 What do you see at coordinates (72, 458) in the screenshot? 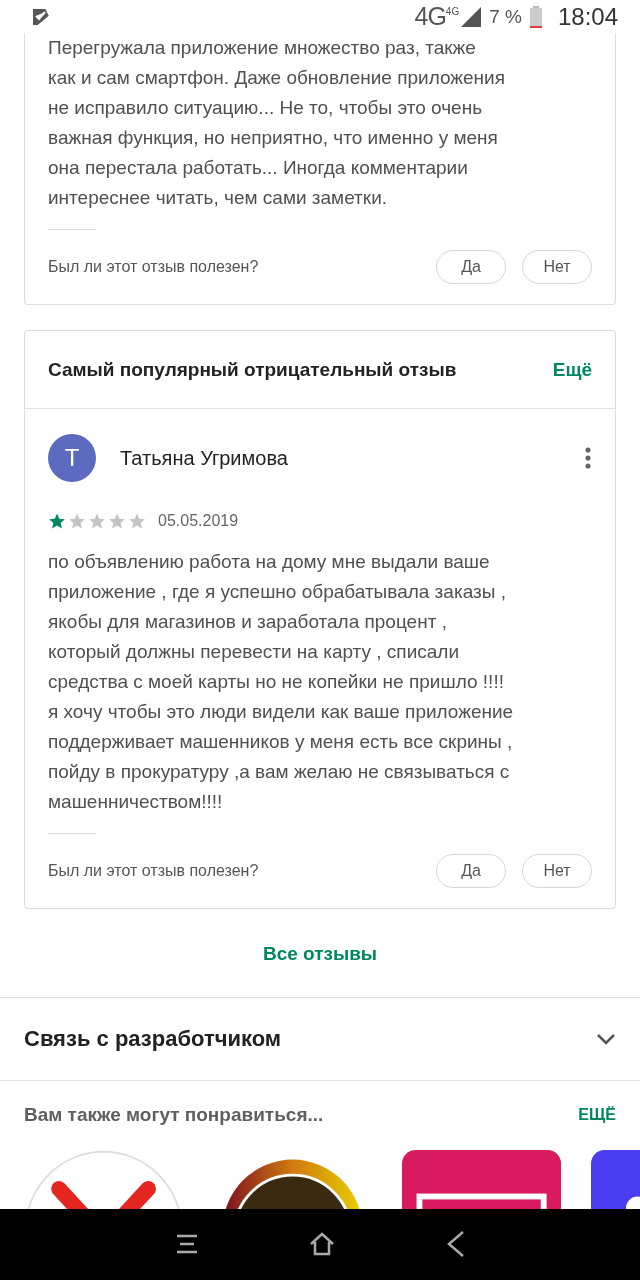
I see `avatar: Т` at bounding box center [72, 458].